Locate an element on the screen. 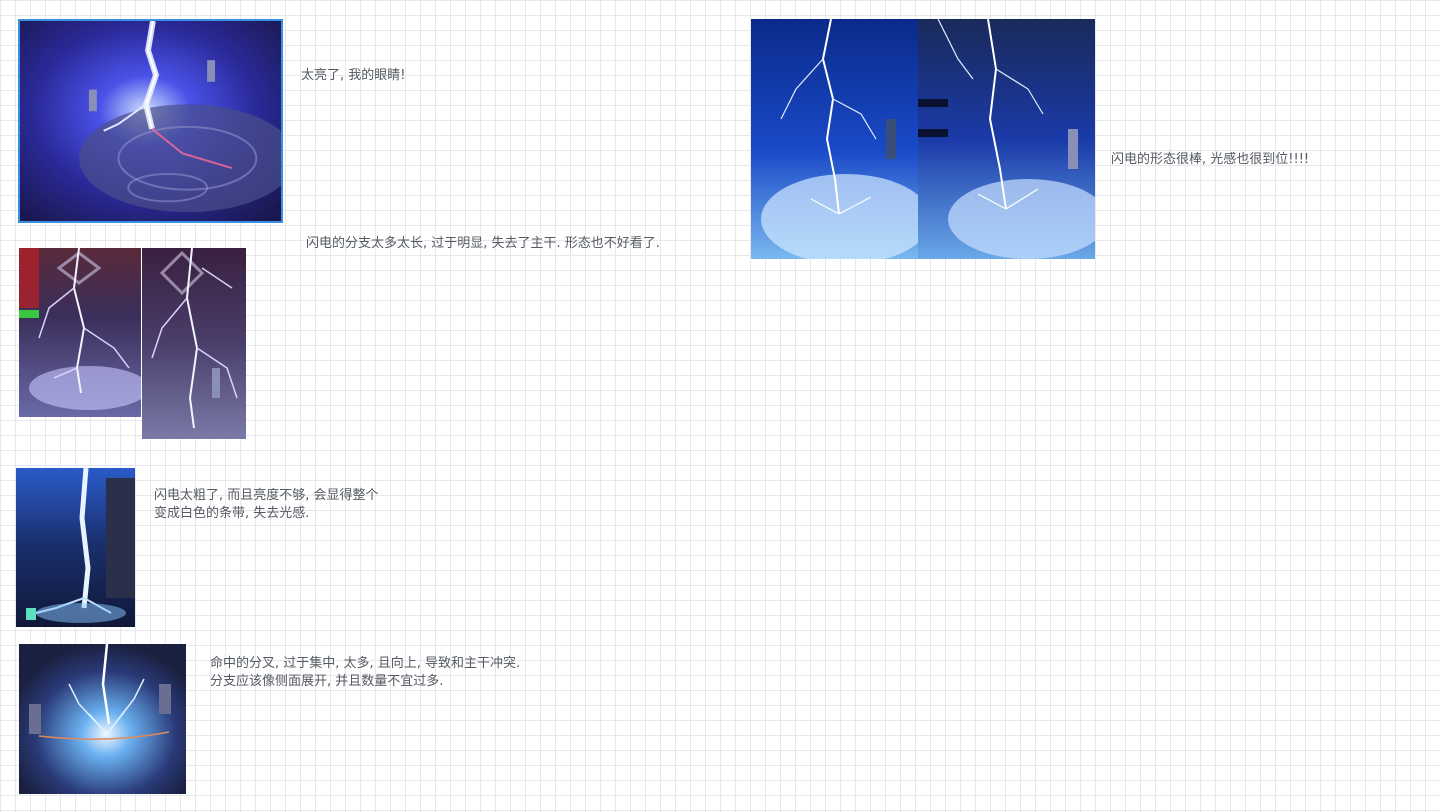  note-too-many-branches: 闪电的分支太多太长, 过于明显, 失去了主干. 形态也不好看了. is located at coordinates (483, 244).